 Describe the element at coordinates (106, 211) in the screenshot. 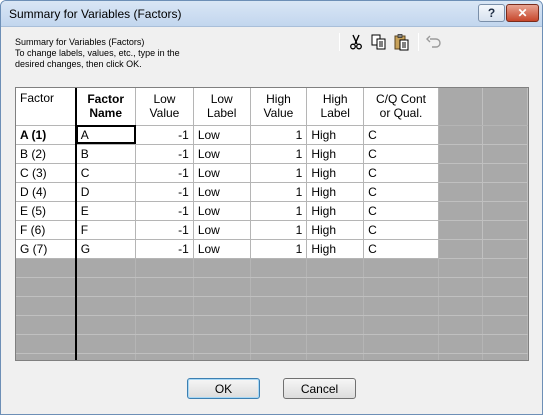

I see `factor-name-cell: E` at that location.